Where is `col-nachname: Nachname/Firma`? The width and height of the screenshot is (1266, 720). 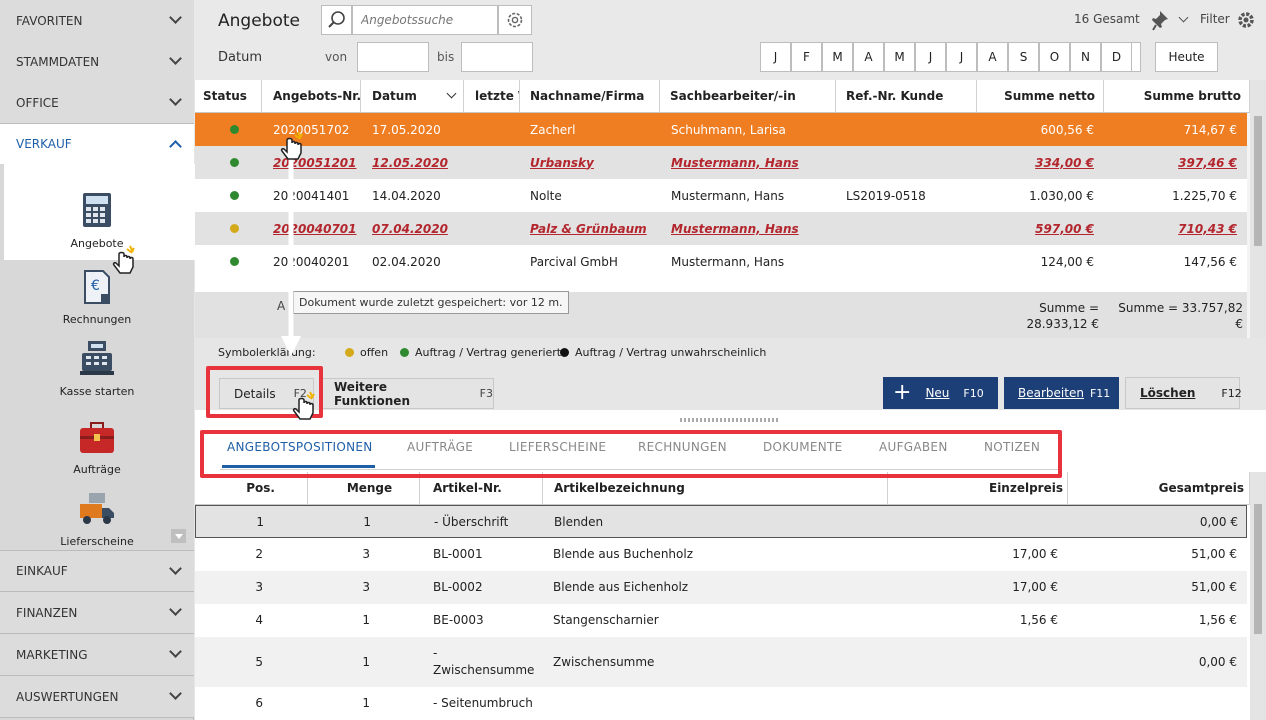
col-nachname: Nachname/Firma is located at coordinates (590, 96).